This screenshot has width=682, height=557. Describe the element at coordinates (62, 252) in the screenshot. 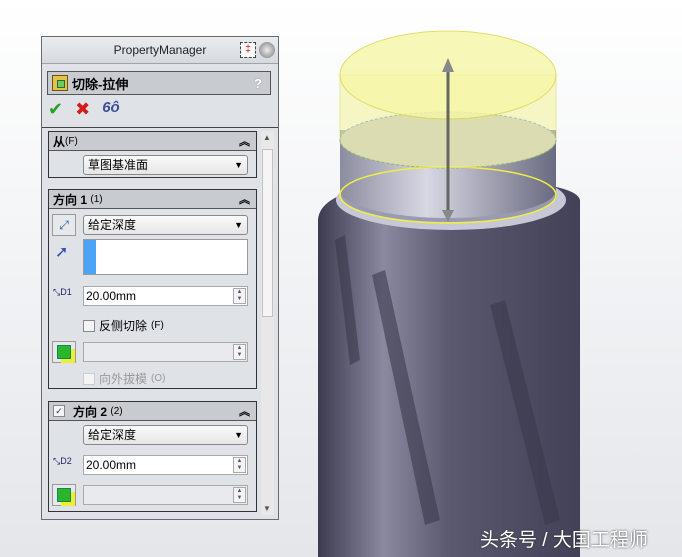

I see `direction-vector-icon: ➚` at that location.